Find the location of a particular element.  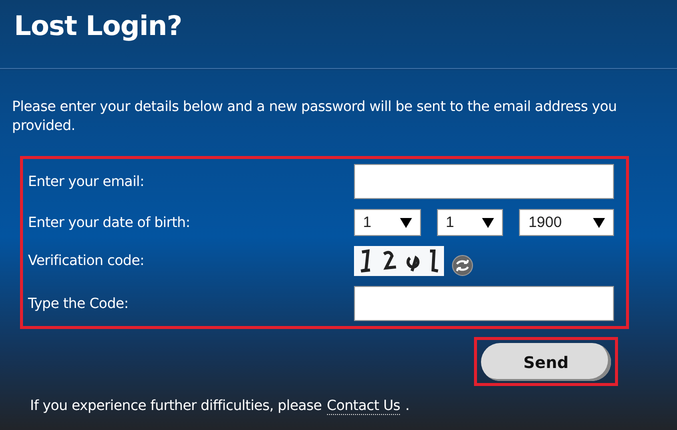

instructions-text: Please enter your details below and a new password will be sent to the email address you provided. is located at coordinates (315, 117).